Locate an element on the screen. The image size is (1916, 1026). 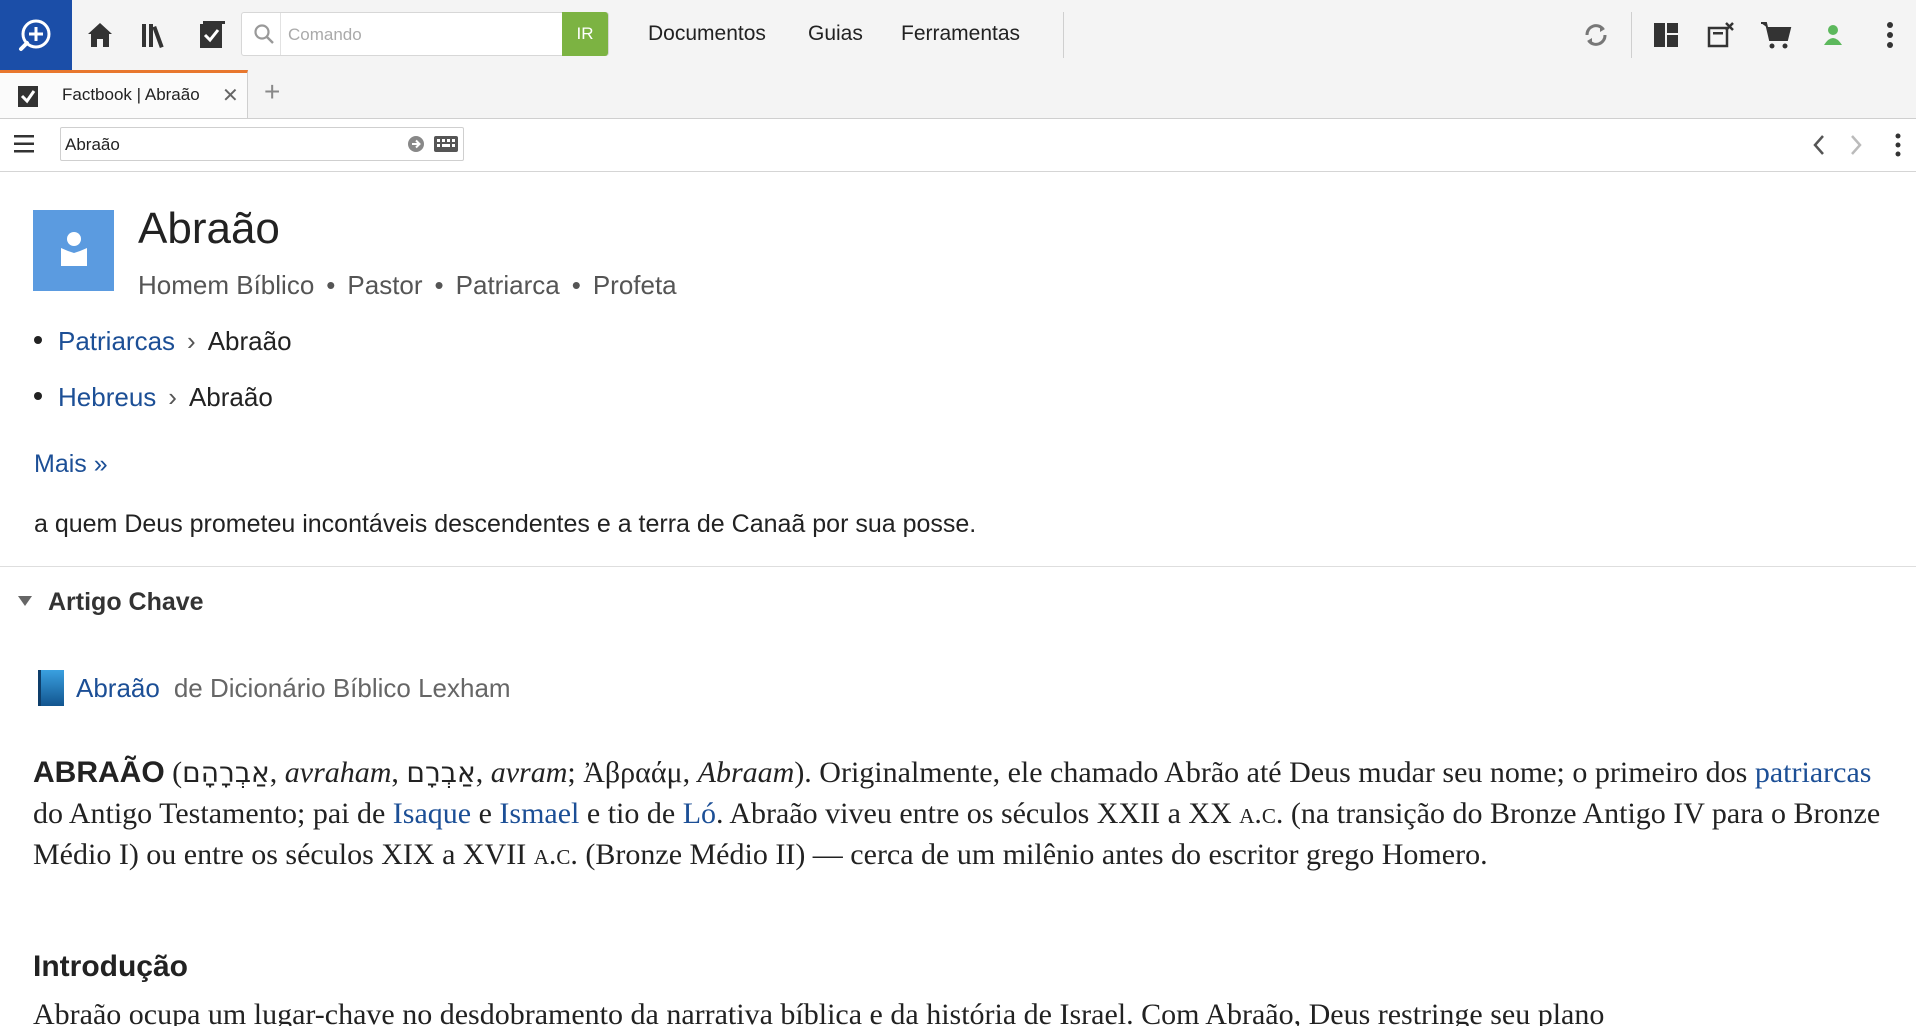
book-cover-icon is located at coordinates (51, 688).